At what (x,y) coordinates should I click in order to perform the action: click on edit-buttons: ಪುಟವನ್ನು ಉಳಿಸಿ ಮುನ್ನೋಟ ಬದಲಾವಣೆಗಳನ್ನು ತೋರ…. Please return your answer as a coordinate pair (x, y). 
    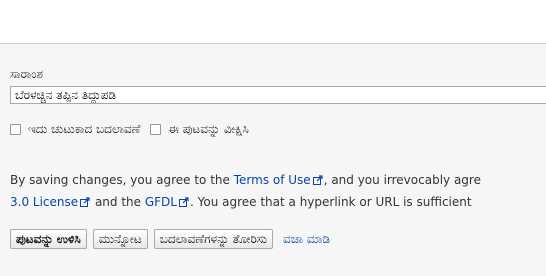
    Looking at the image, I should click on (170, 239).